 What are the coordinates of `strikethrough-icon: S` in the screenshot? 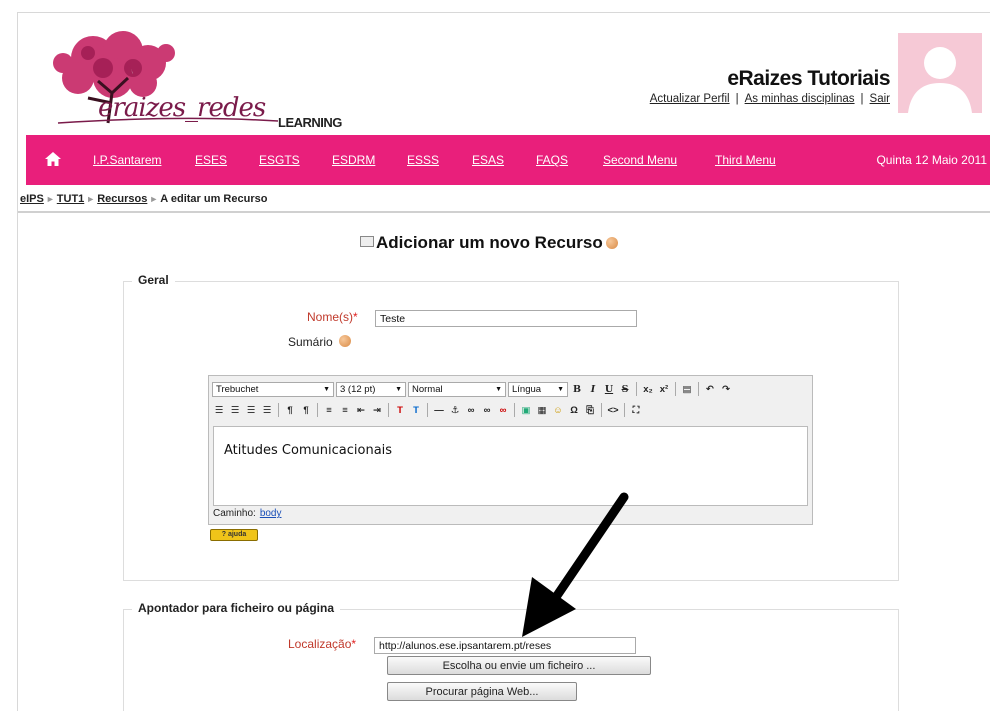 It's located at (625, 389).